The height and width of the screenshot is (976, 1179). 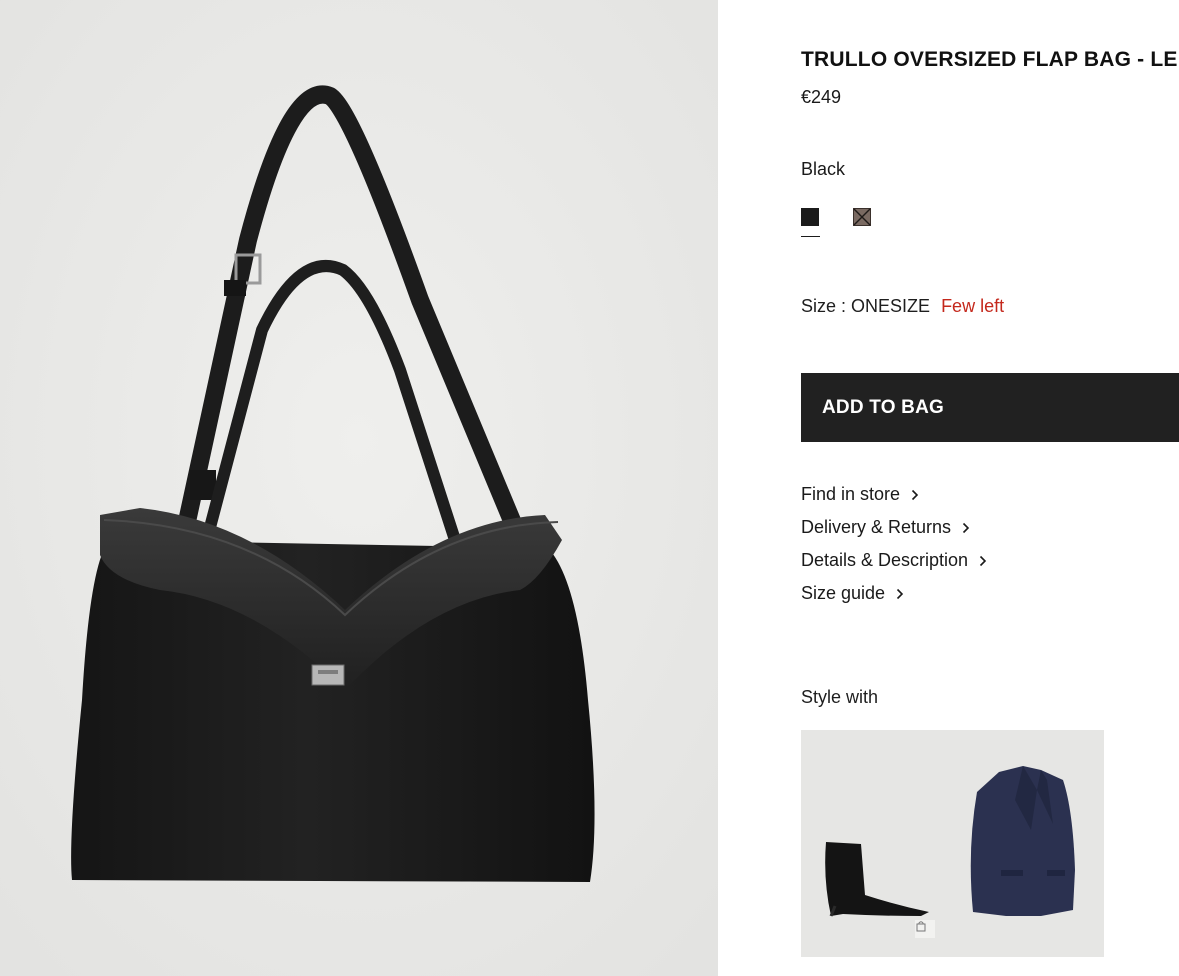 I want to click on size-label: Size : ONESIZE, so click(x=866, y=306).